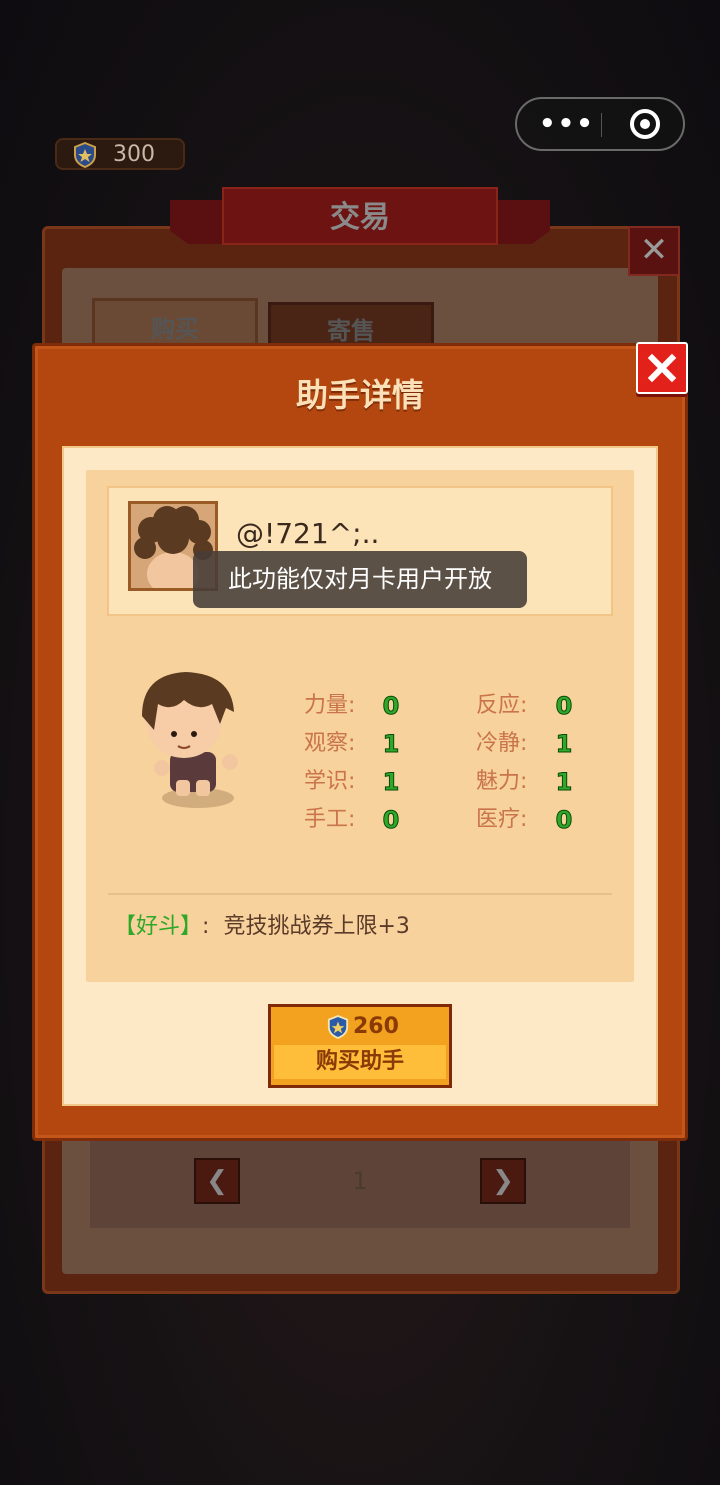  Describe the element at coordinates (158, 926) in the screenshot. I see `trait-name: 【好斗】` at that location.